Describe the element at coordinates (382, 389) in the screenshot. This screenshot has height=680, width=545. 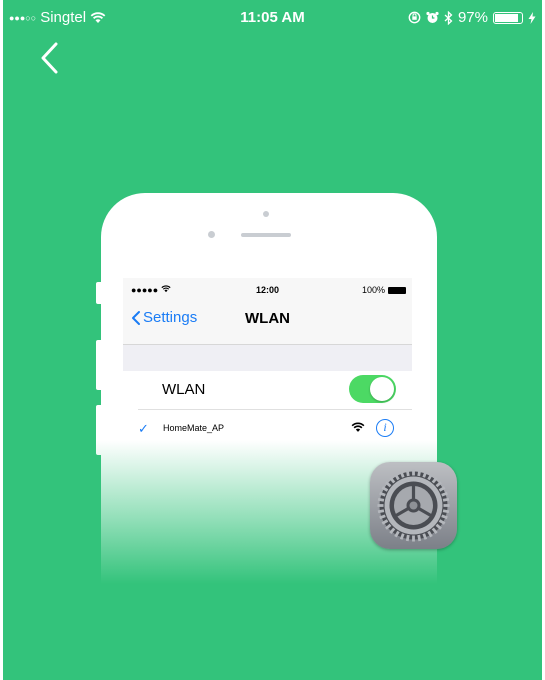
I see `toggle-knob` at that location.